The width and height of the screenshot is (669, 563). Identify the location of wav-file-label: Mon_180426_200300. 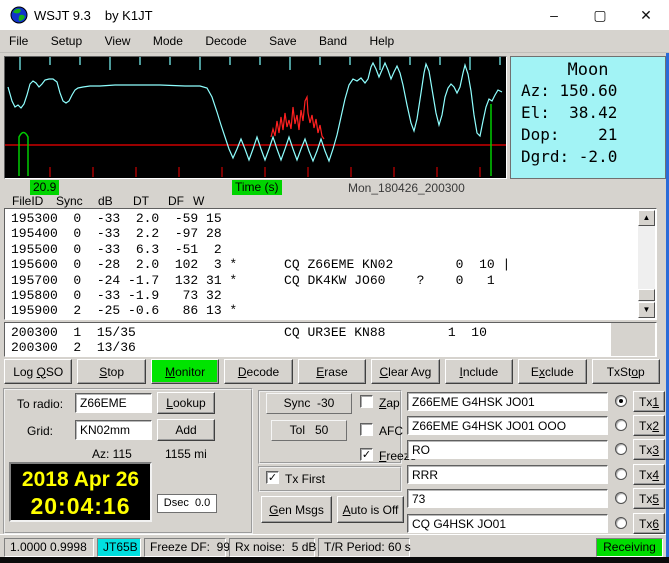
(406, 188).